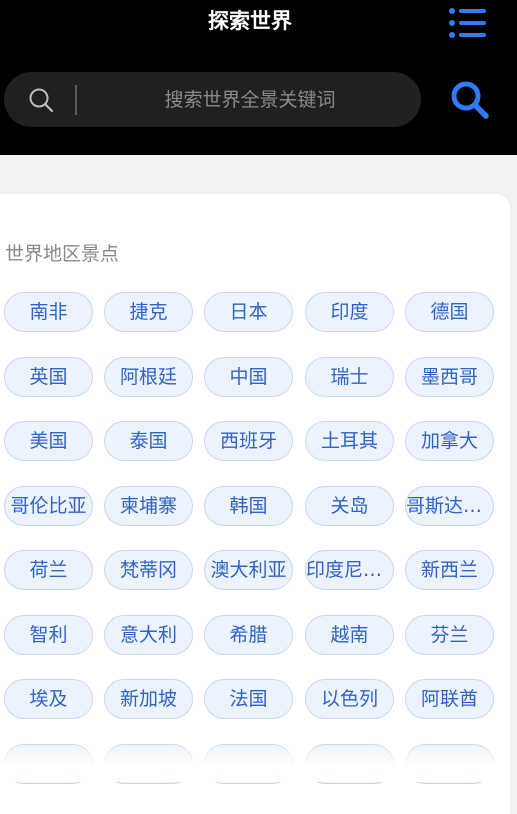 The height and width of the screenshot is (814, 517). Describe the element at coordinates (48, 377) in the screenshot. I see `region-tag: 英国` at that location.